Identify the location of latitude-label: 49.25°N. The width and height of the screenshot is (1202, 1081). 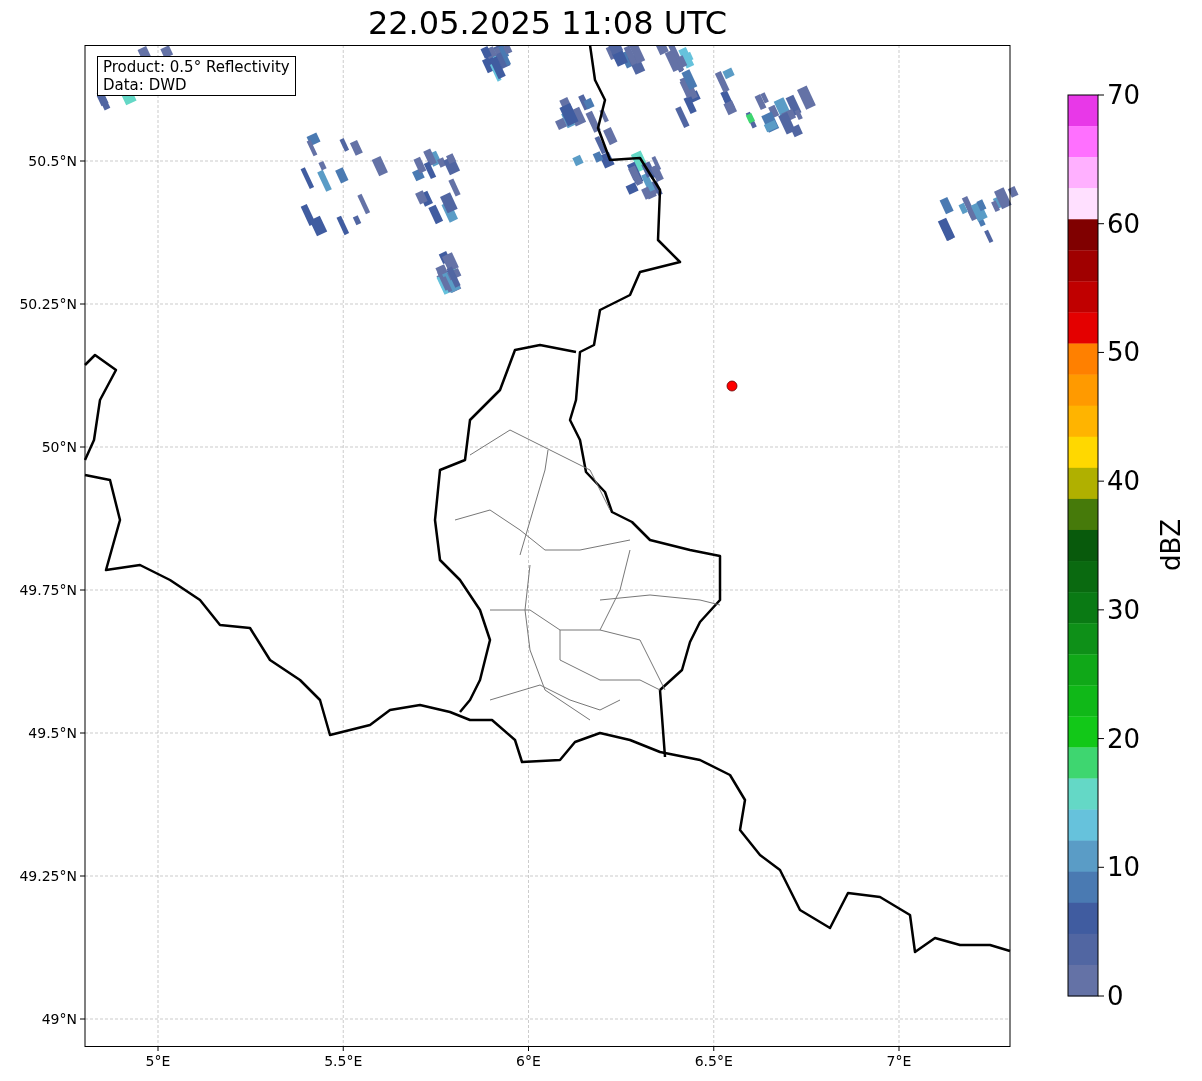
(48, 876).